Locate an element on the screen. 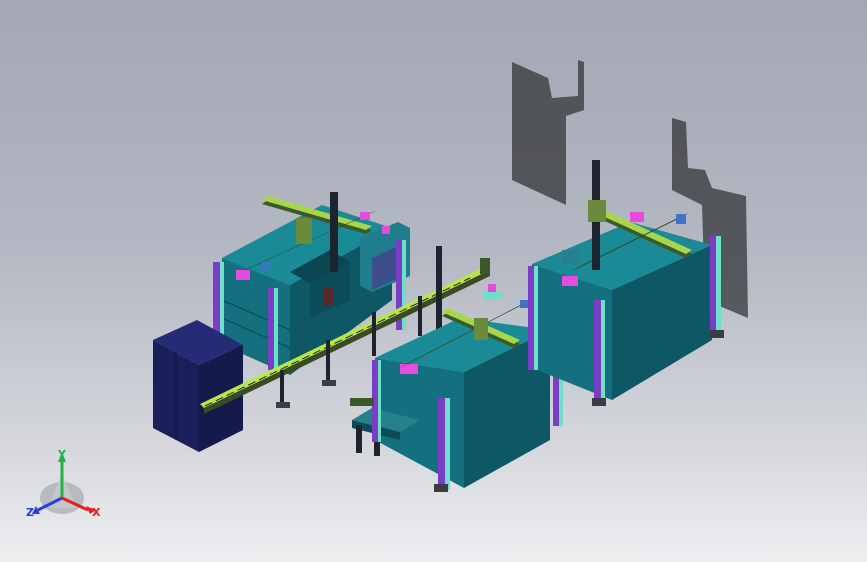 The image size is (867, 562). x-axis-label: X is located at coordinates (96, 512).